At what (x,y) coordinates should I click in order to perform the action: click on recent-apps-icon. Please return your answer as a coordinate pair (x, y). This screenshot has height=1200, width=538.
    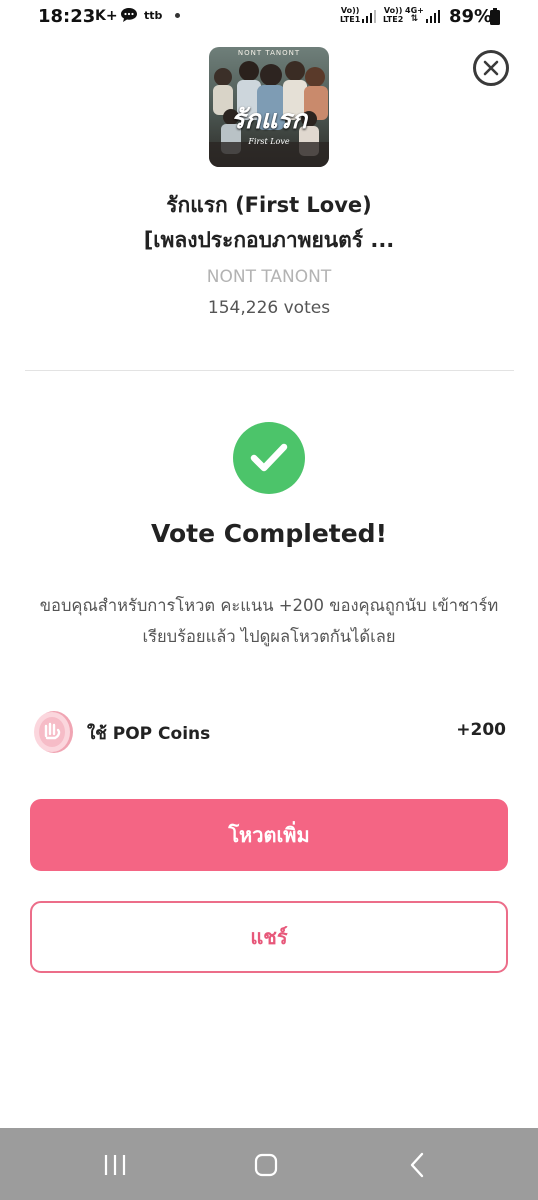
    Looking at the image, I should click on (115, 1165).